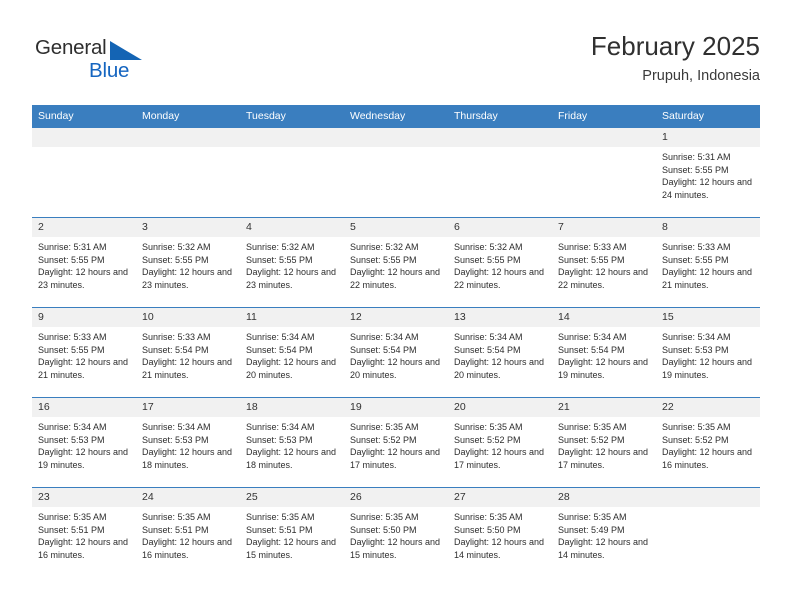 The height and width of the screenshot is (612, 792). I want to click on day-number: 1, so click(708, 137).